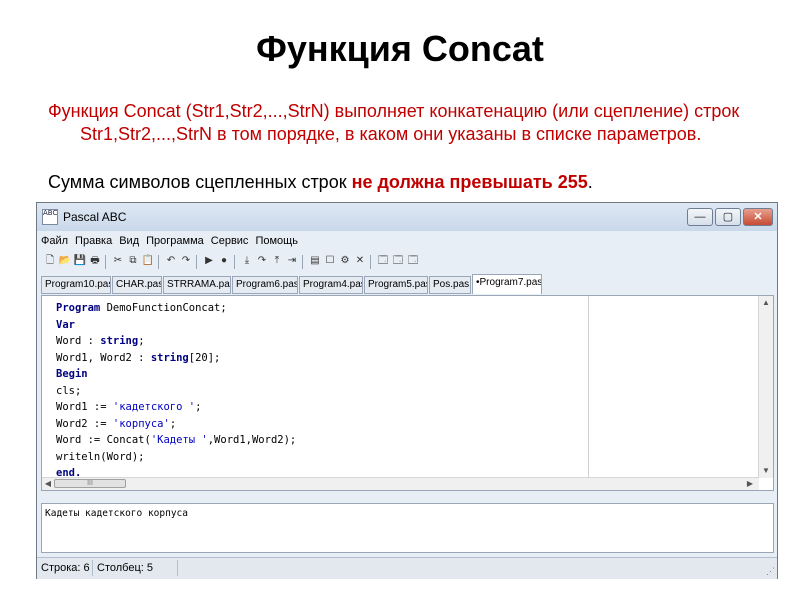 This screenshot has height=600, width=800. I want to click on code-line: Var, so click(176, 325).